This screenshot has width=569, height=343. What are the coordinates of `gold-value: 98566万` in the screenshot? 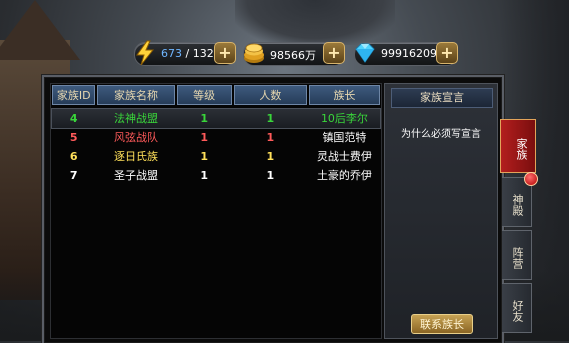 It's located at (293, 55).